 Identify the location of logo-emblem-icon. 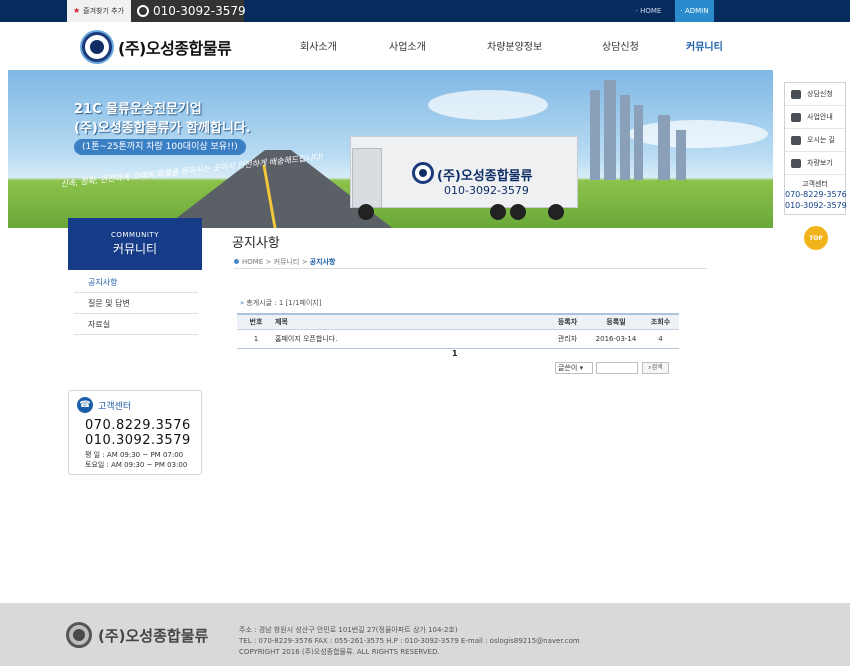
(97, 47).